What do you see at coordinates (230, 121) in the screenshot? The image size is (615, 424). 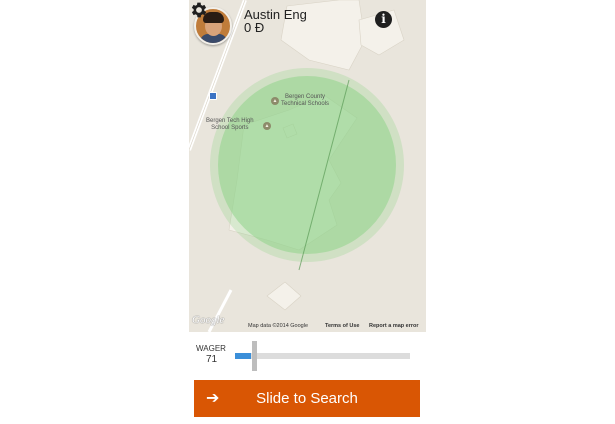 I see `poi-label-line: Bergen Tech High` at bounding box center [230, 121].